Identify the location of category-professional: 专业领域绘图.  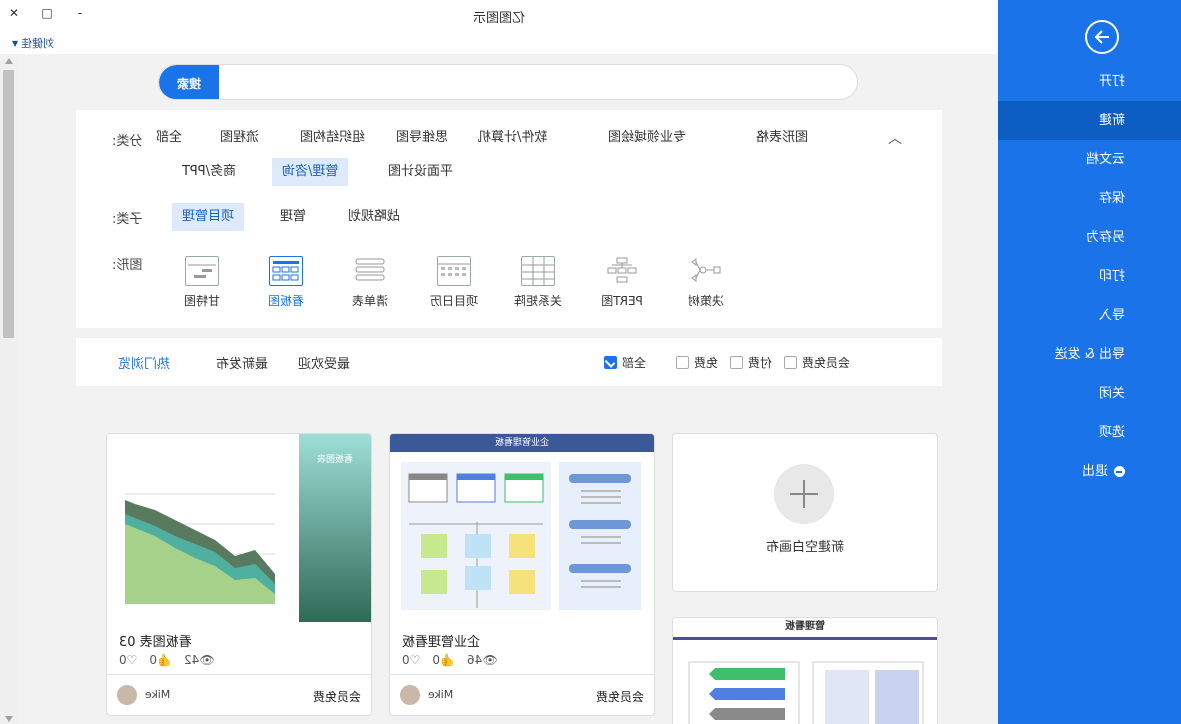
(647, 138).